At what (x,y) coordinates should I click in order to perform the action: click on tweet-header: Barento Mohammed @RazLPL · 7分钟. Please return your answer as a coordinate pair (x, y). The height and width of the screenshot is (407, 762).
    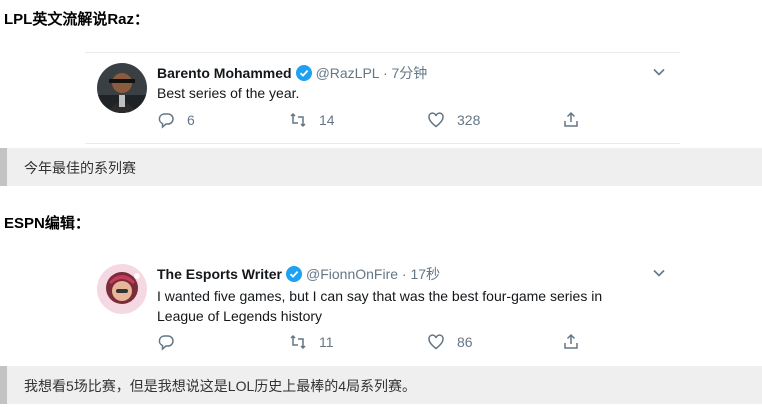
    Looking at the image, I should click on (292, 73).